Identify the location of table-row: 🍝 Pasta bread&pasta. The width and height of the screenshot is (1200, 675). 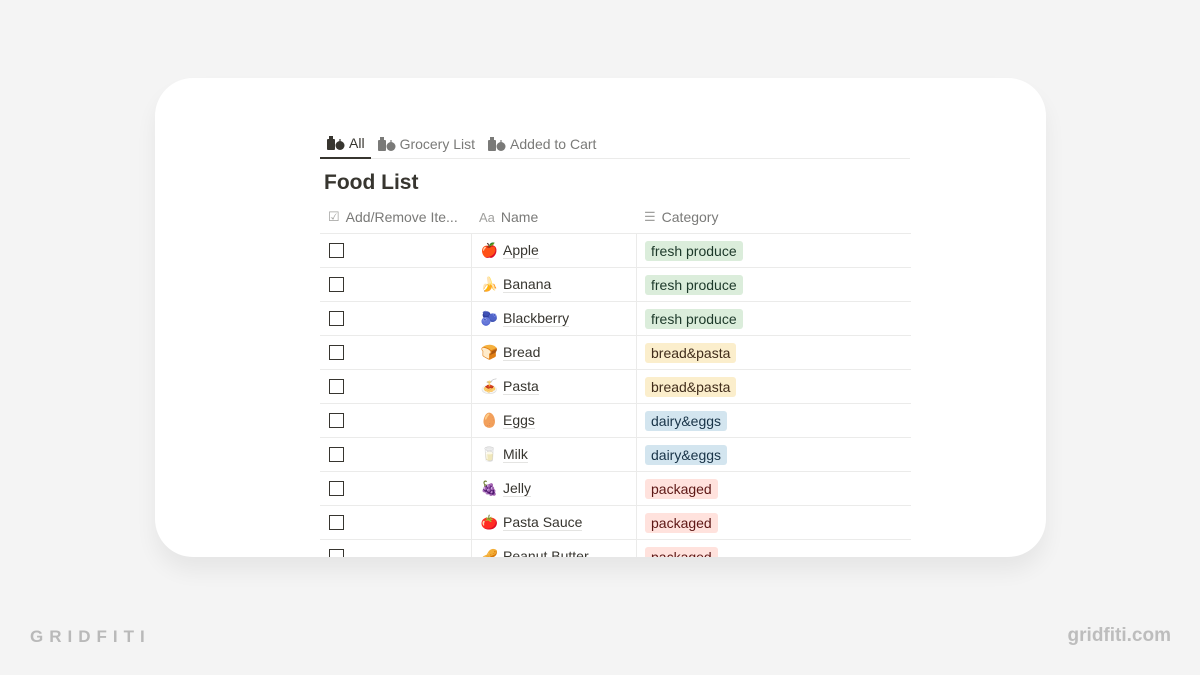
(615, 387).